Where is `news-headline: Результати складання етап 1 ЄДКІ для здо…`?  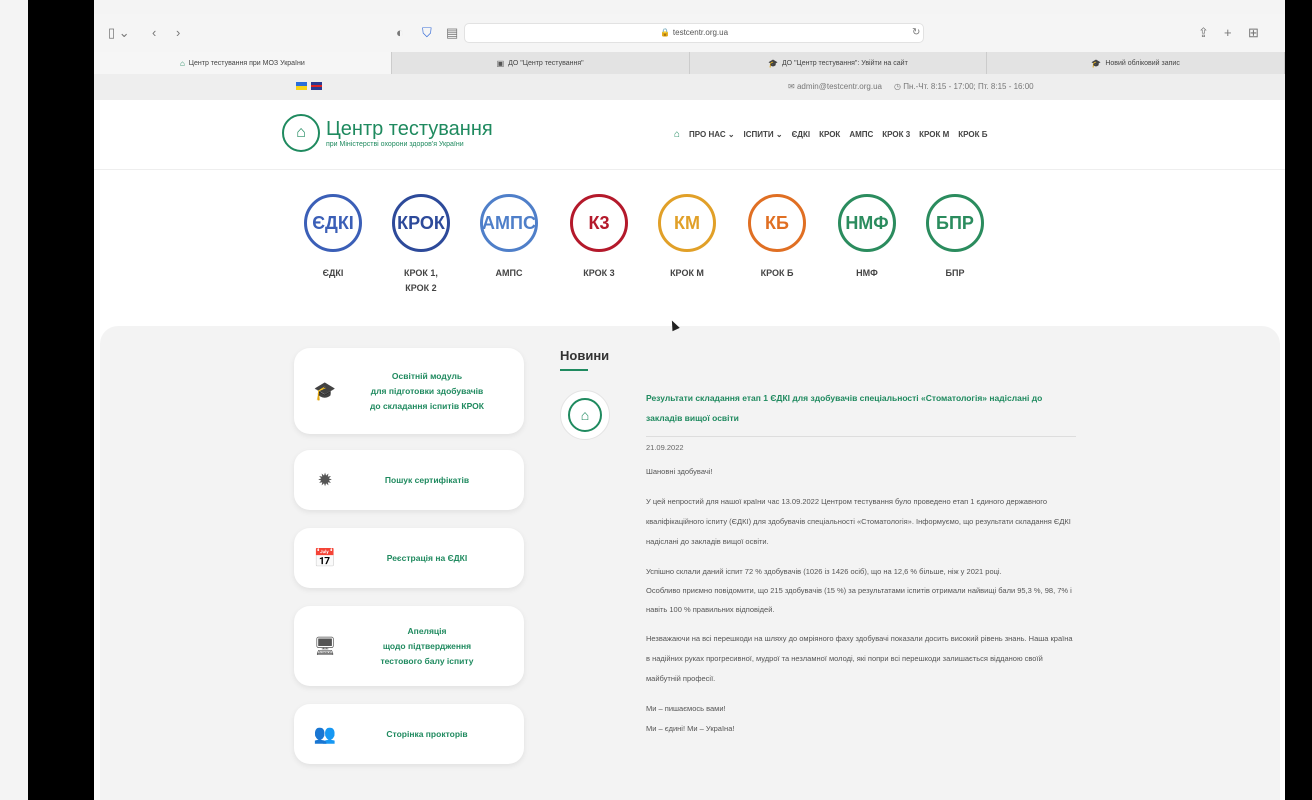 news-headline: Результати складання етап 1 ЄДКІ для здо… is located at coordinates (861, 408).